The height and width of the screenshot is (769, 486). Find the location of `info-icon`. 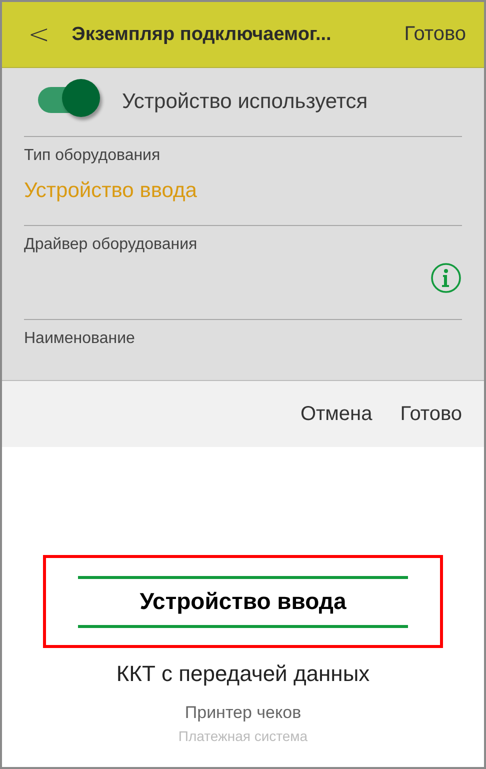

info-icon is located at coordinates (446, 278).